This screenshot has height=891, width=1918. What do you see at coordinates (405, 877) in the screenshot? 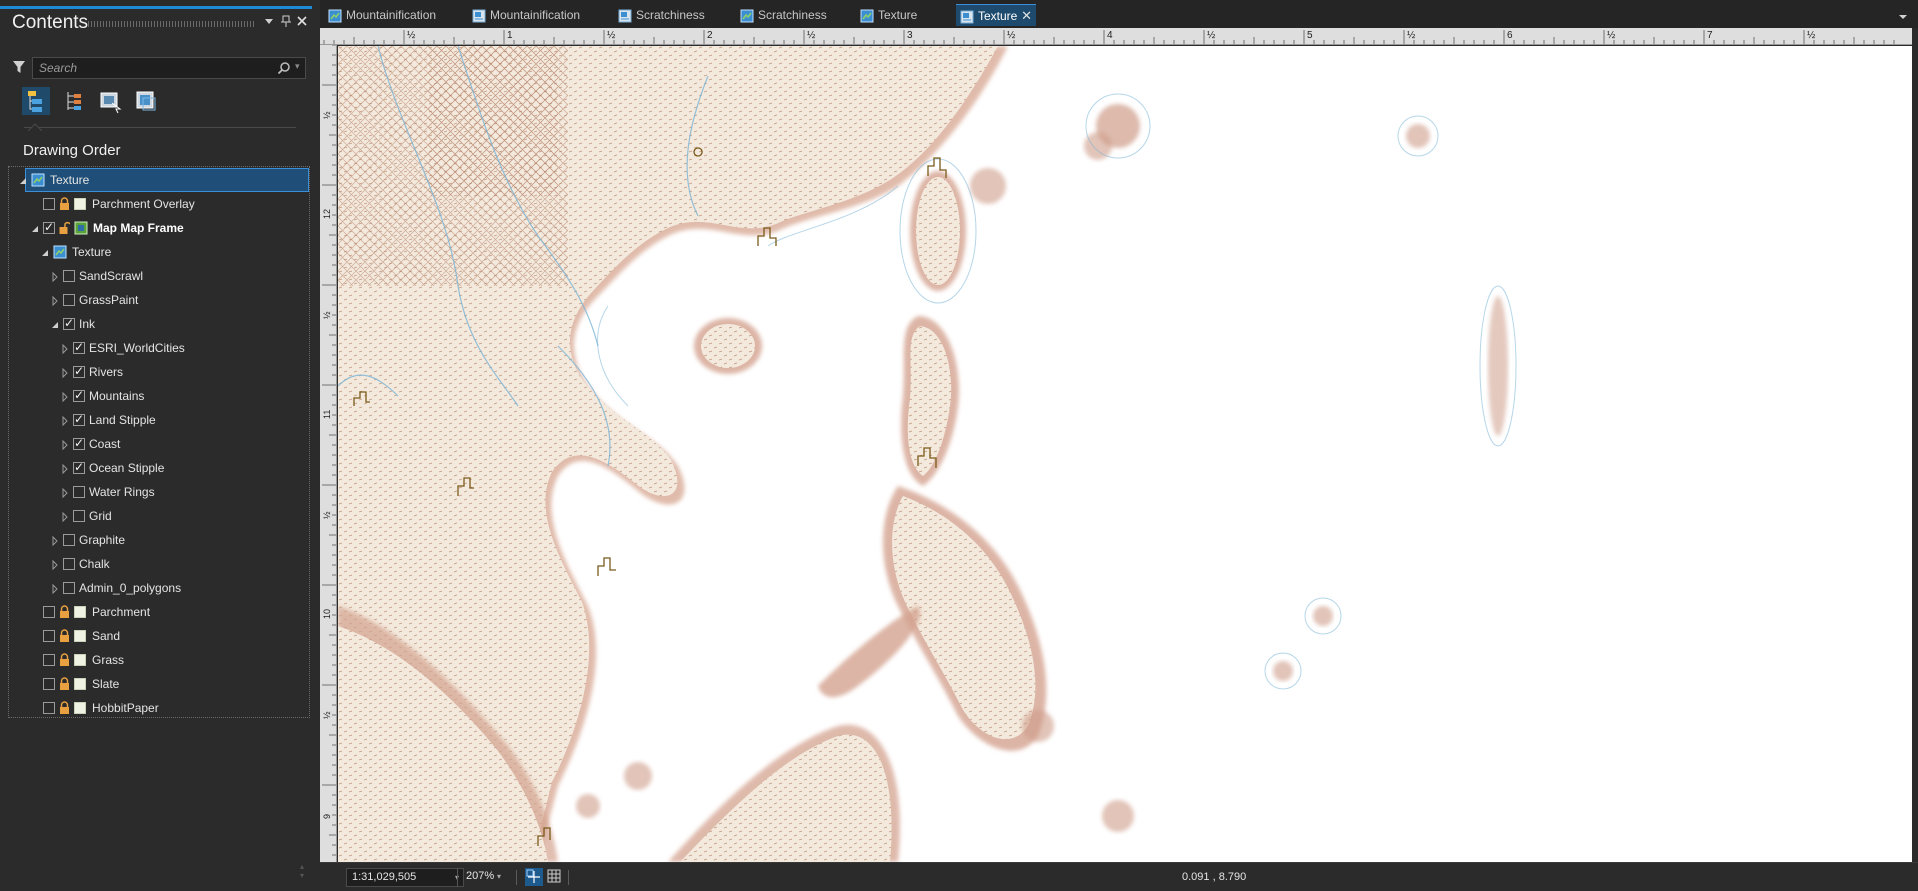
I see `scale-dropdown: 1:31,029,505 ▾` at bounding box center [405, 877].